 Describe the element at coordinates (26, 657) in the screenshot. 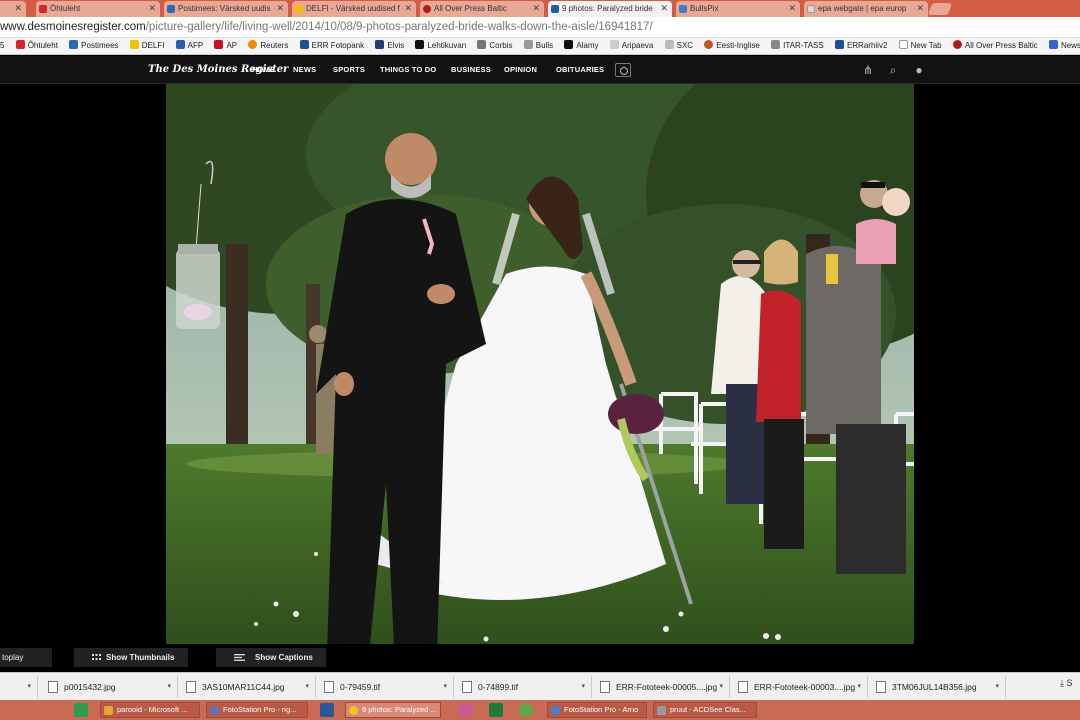

I see `autoplay-button: toplay` at that location.